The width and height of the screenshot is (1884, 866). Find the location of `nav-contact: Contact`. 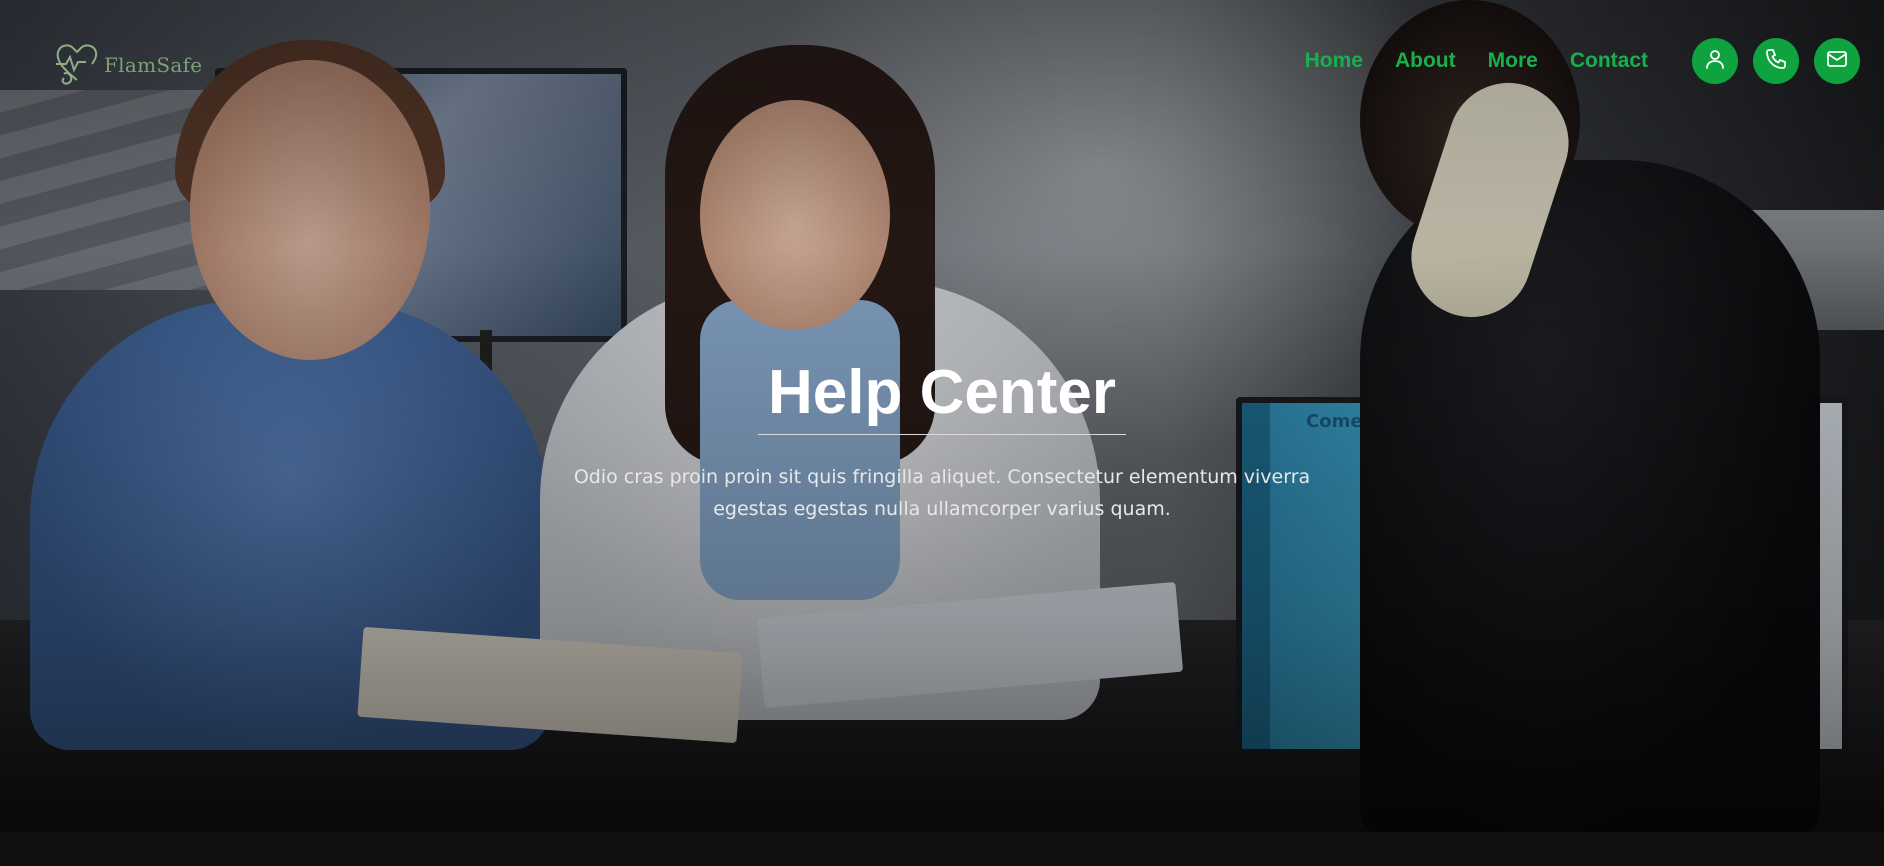

nav-contact: Contact is located at coordinates (1609, 61).